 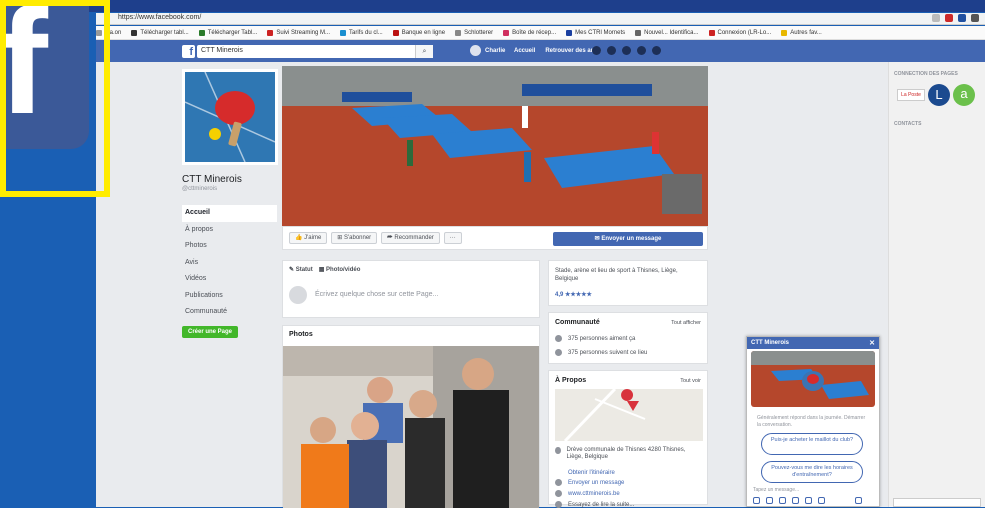 I want to click on bookmark-item: Schlotterer, so click(x=474, y=32).